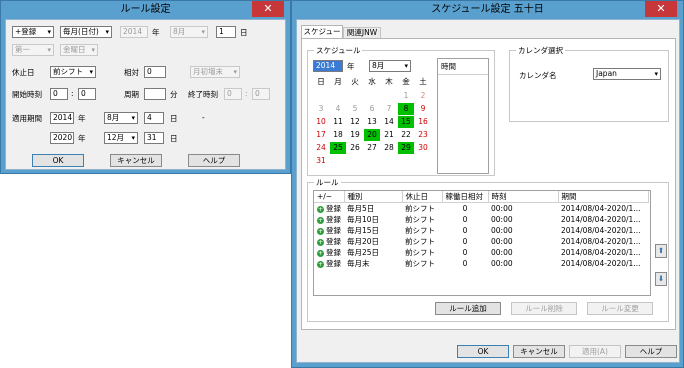 This screenshot has height=368, width=684. Describe the element at coordinates (33, 32) in the screenshot. I see `mode-select: +登録 ▾` at that location.